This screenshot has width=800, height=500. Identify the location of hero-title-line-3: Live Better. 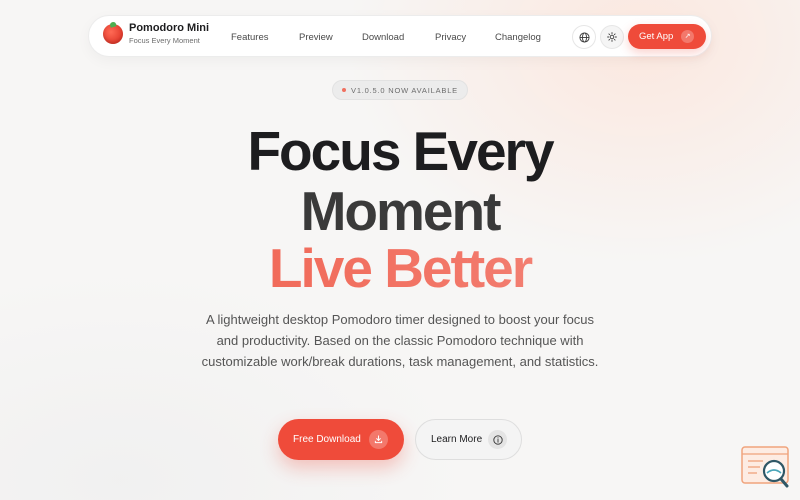
(400, 268).